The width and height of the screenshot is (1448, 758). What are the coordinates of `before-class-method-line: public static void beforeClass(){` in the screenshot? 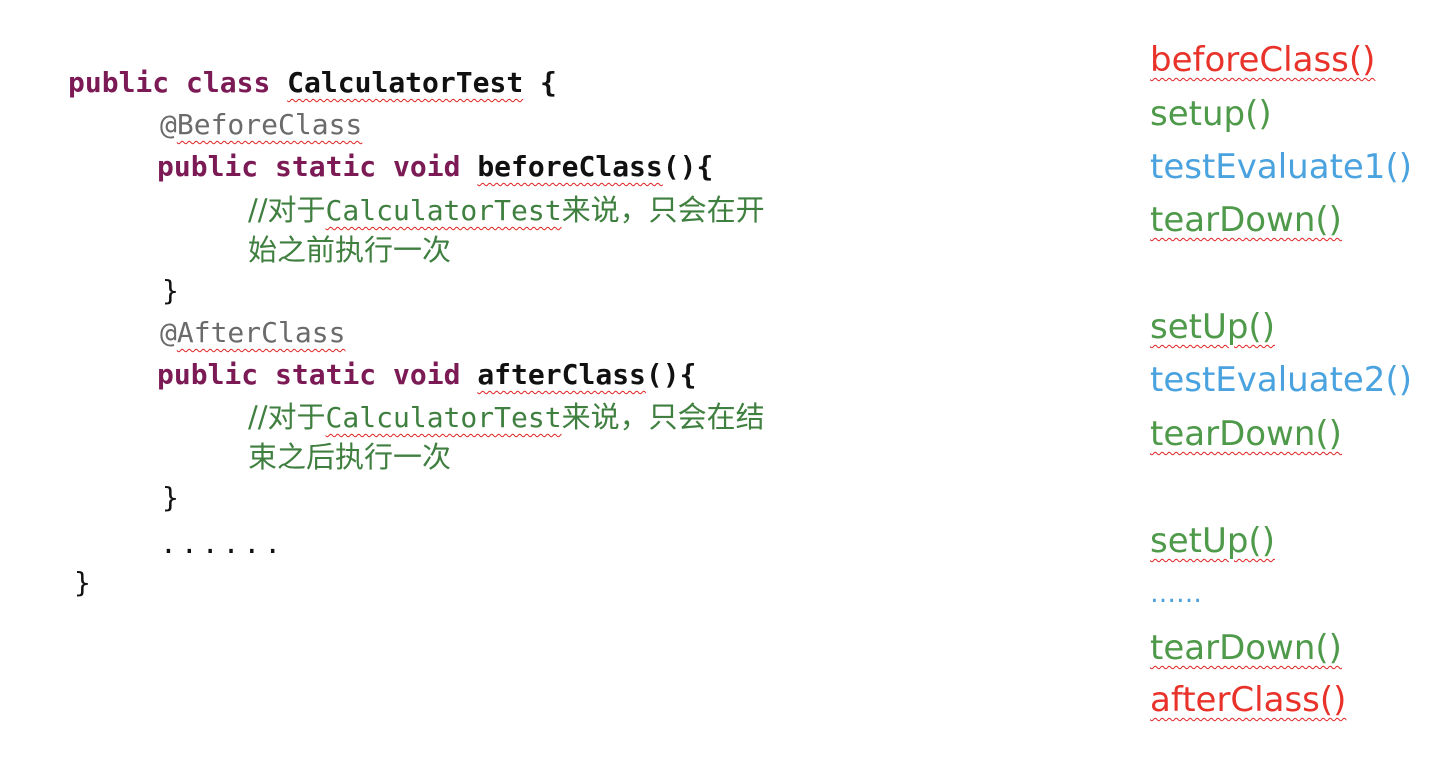 It's located at (435, 167).